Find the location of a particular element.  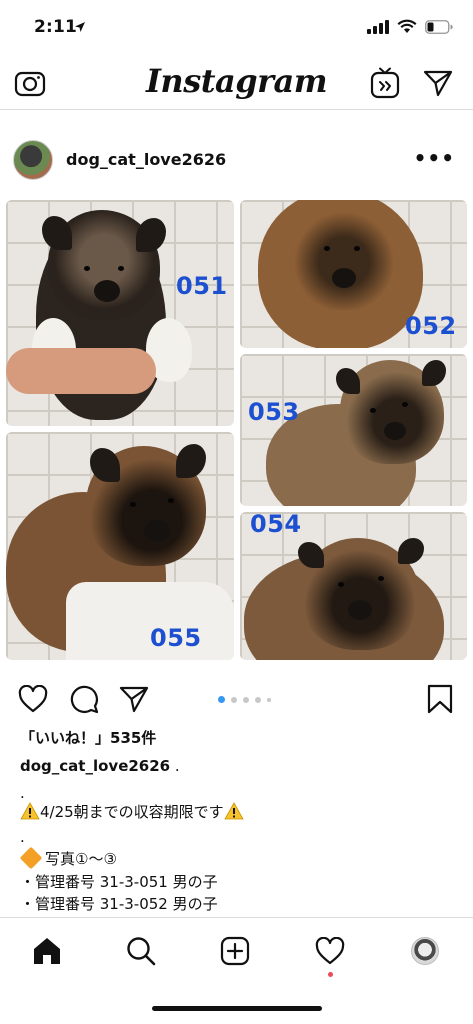

carousel-indicator is located at coordinates (244, 699).